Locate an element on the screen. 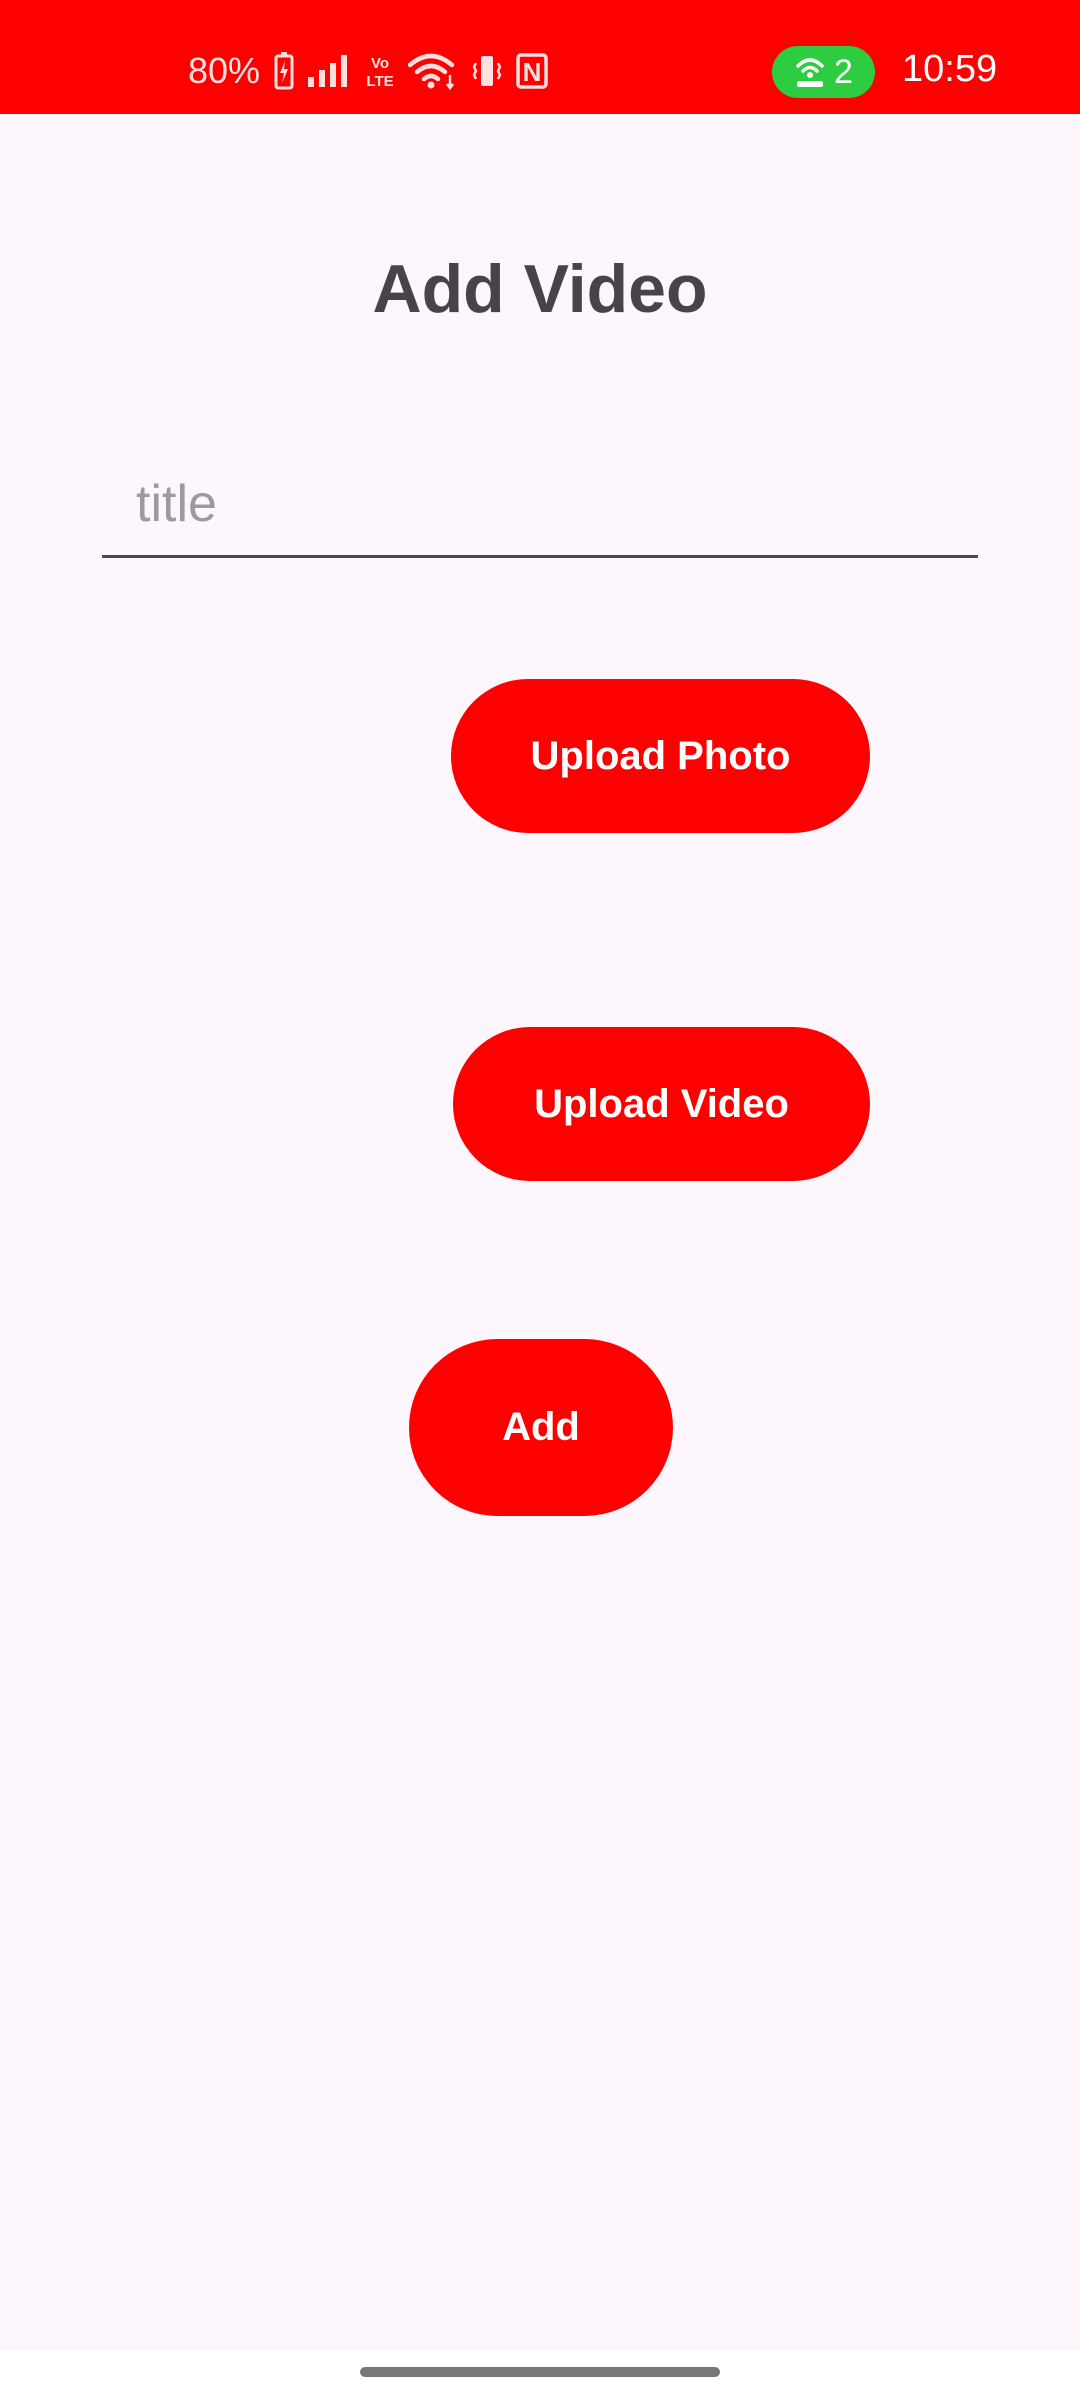 This screenshot has width=1080, height=2400. title-field is located at coordinates (540, 505).